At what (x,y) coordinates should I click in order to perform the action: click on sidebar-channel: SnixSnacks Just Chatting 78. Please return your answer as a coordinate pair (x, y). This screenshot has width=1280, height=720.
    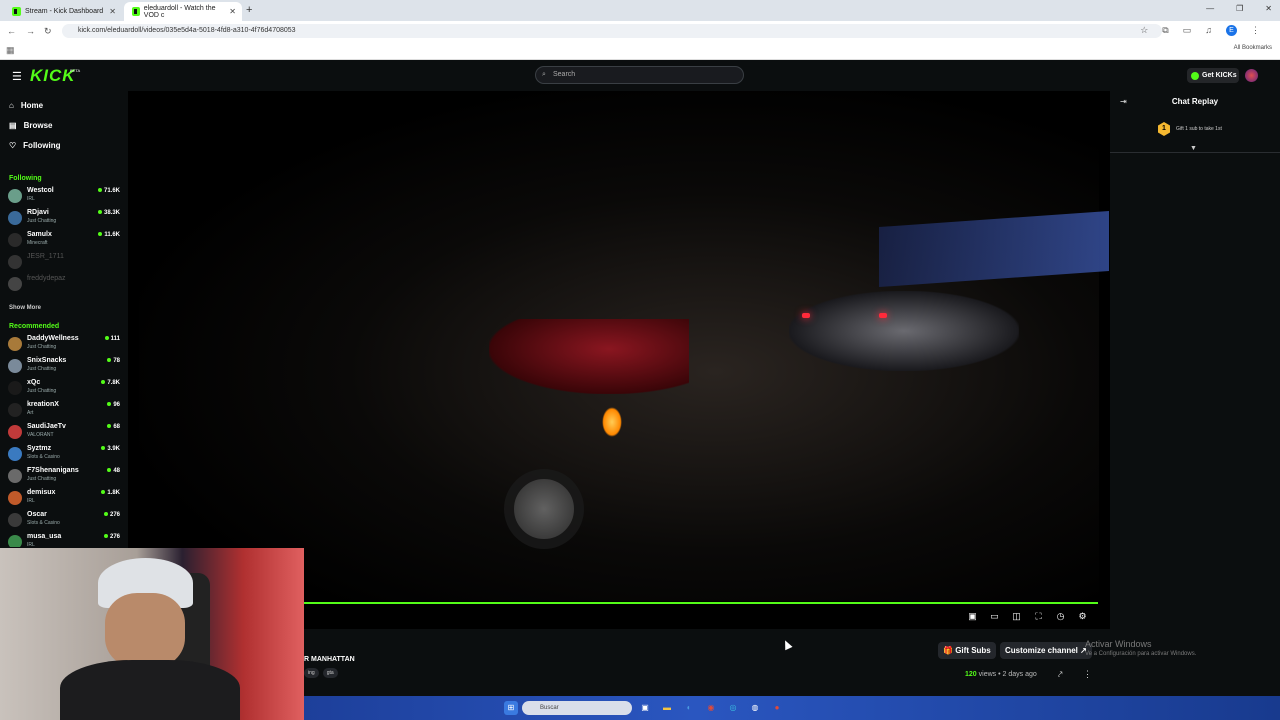
    Looking at the image, I should click on (64, 365).